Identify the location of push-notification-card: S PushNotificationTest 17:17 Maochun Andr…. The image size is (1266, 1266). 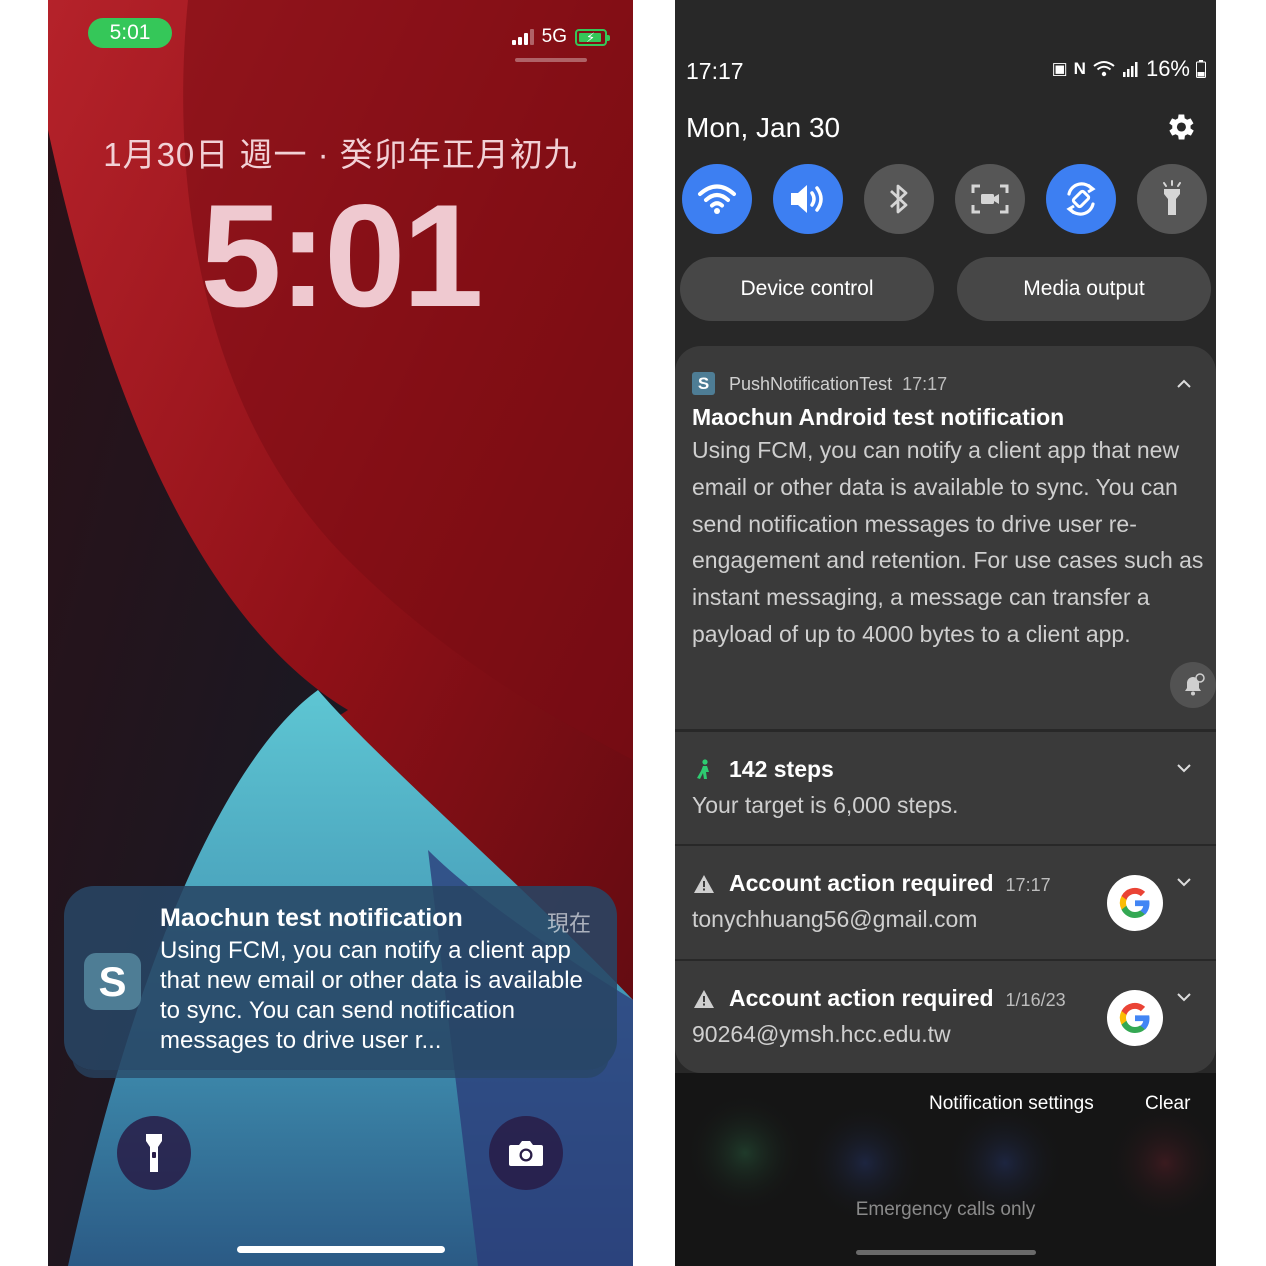
(945, 537).